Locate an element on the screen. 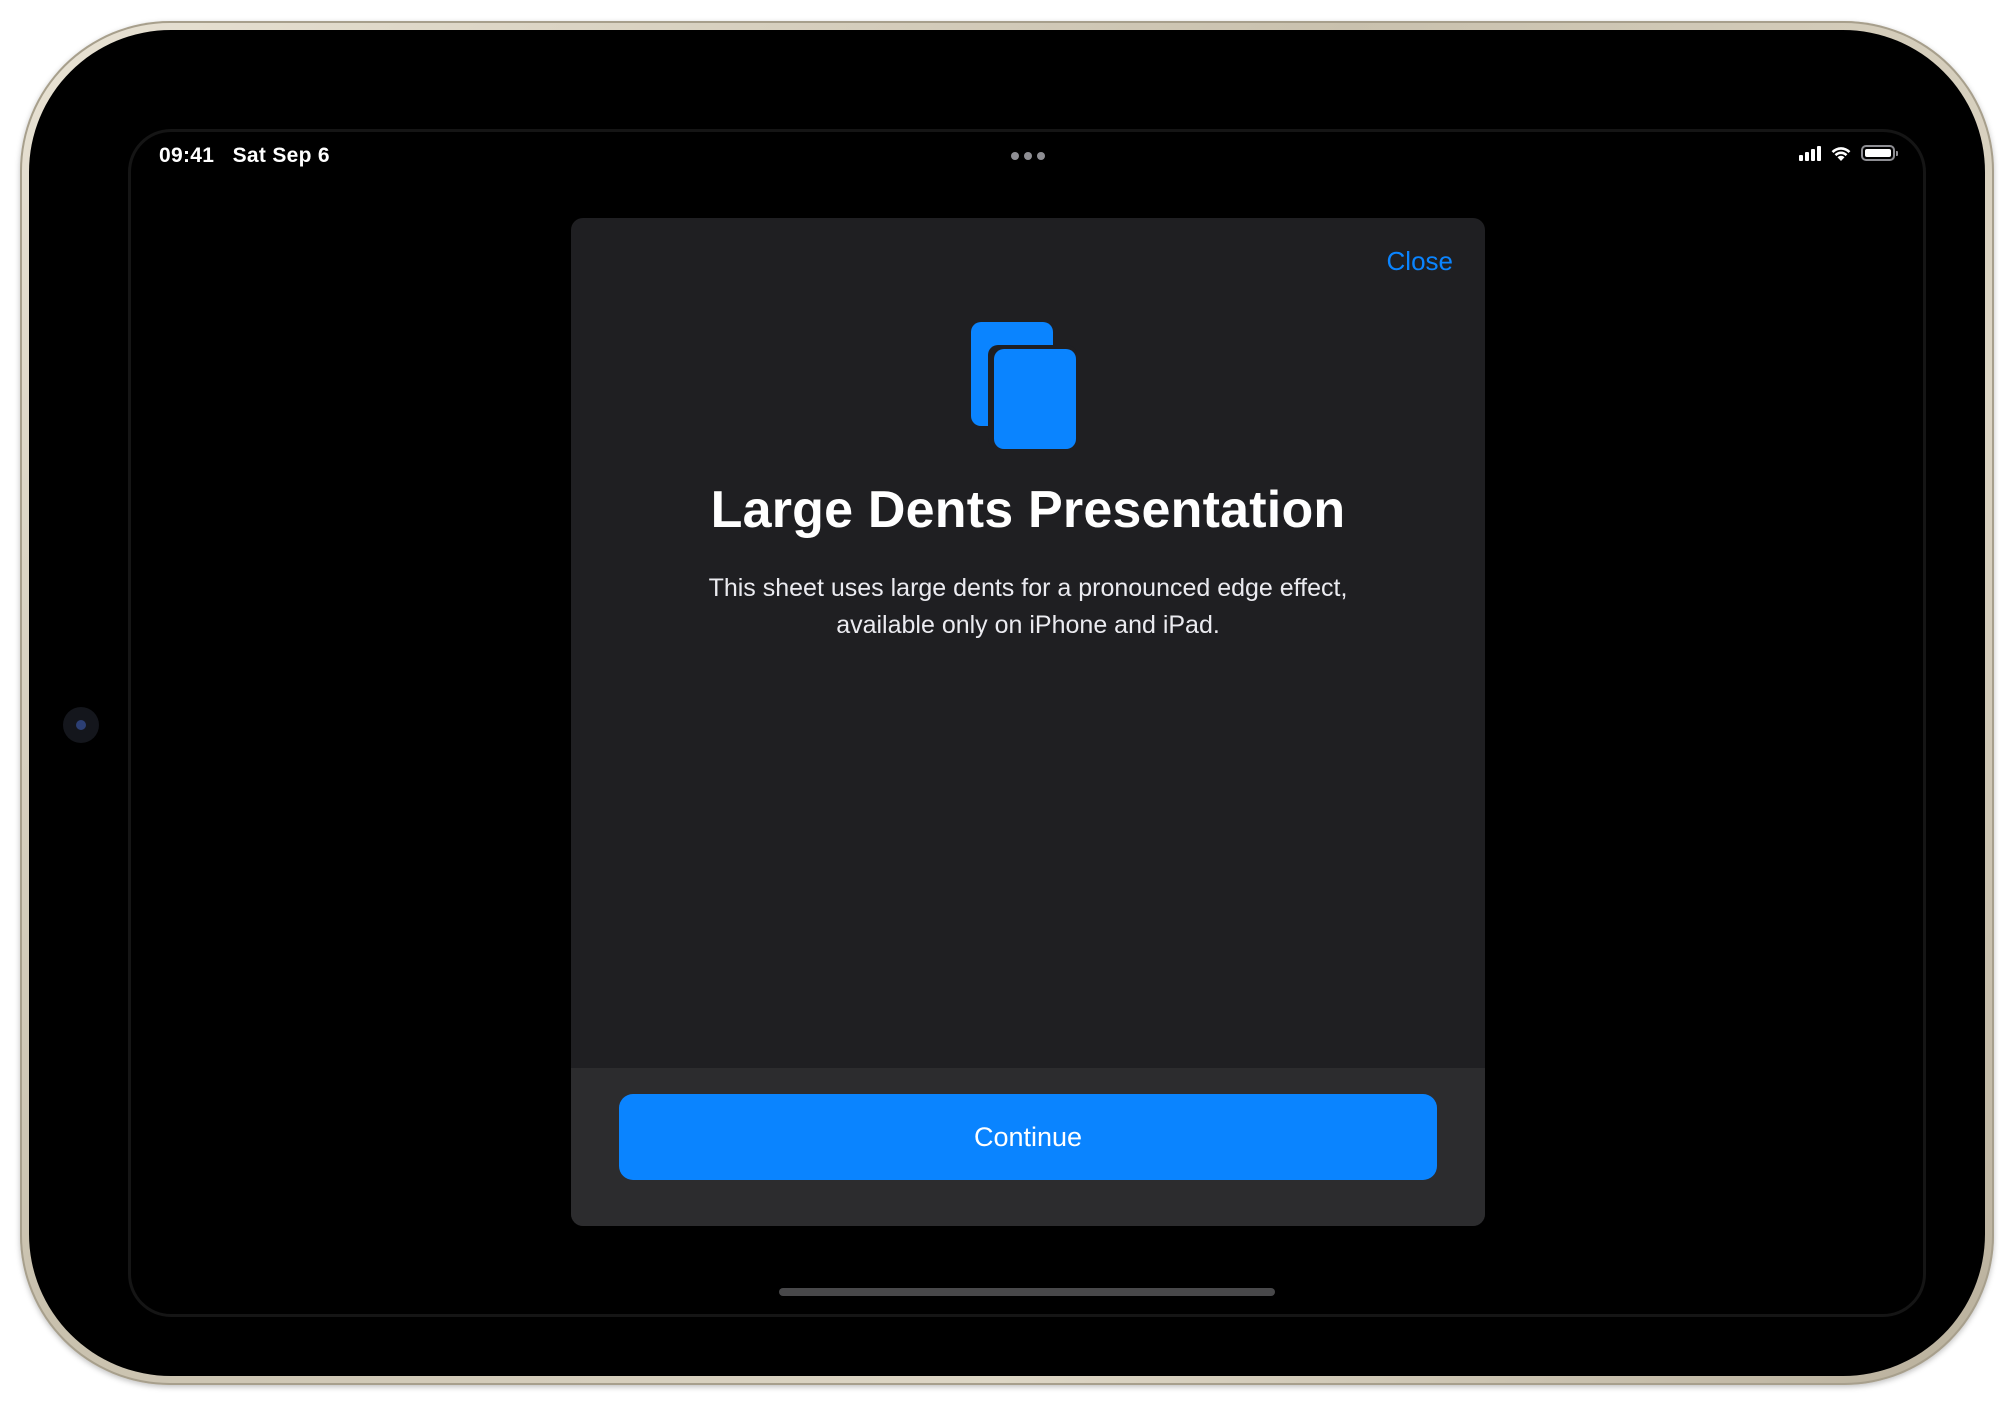 This screenshot has width=2014, height=1408. front-camera is located at coordinates (81, 725).